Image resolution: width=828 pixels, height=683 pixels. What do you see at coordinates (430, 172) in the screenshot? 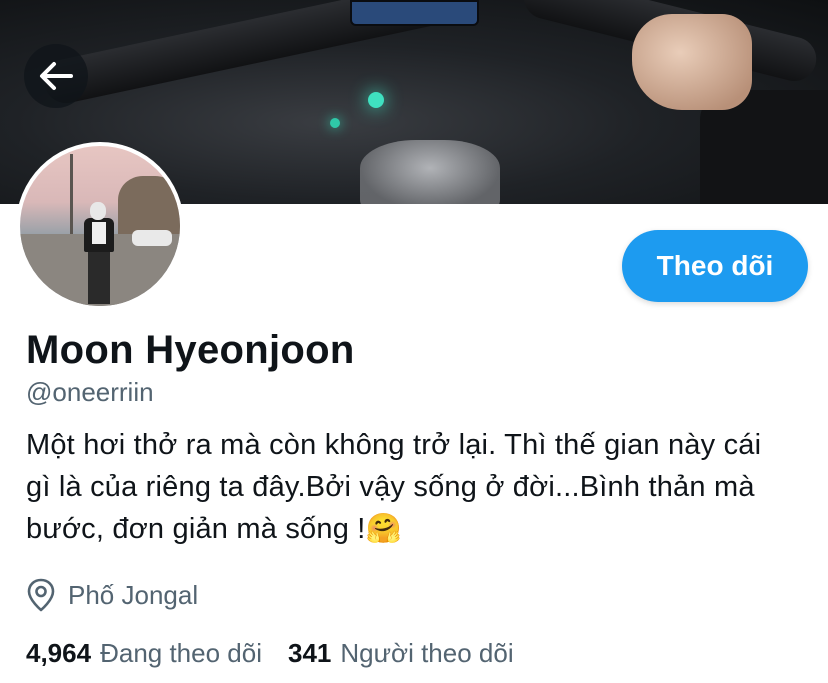
I see `banner-bag` at bounding box center [430, 172].